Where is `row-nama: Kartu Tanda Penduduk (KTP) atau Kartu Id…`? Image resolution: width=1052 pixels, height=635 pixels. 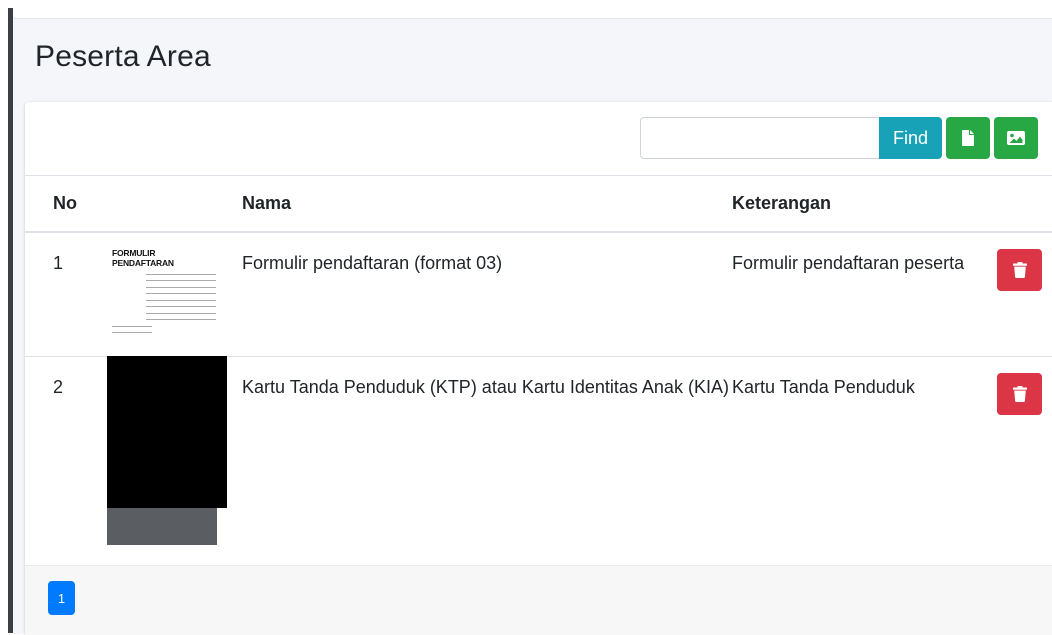 row-nama: Kartu Tanda Penduduk (KTP) atau Kartu Id… is located at coordinates (485, 386).